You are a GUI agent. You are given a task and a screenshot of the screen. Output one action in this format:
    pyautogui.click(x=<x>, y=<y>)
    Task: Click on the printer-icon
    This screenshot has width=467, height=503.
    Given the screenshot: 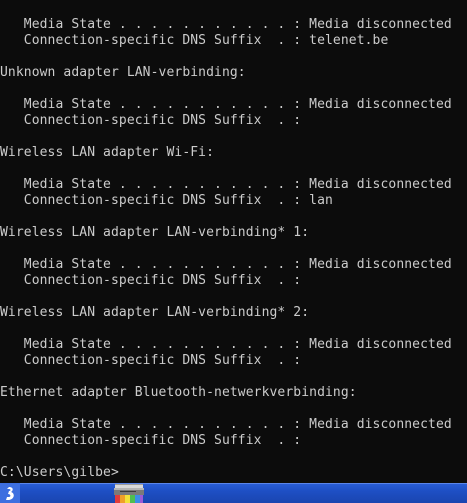 What is the action you would take?
    pyautogui.click(x=135, y=493)
    